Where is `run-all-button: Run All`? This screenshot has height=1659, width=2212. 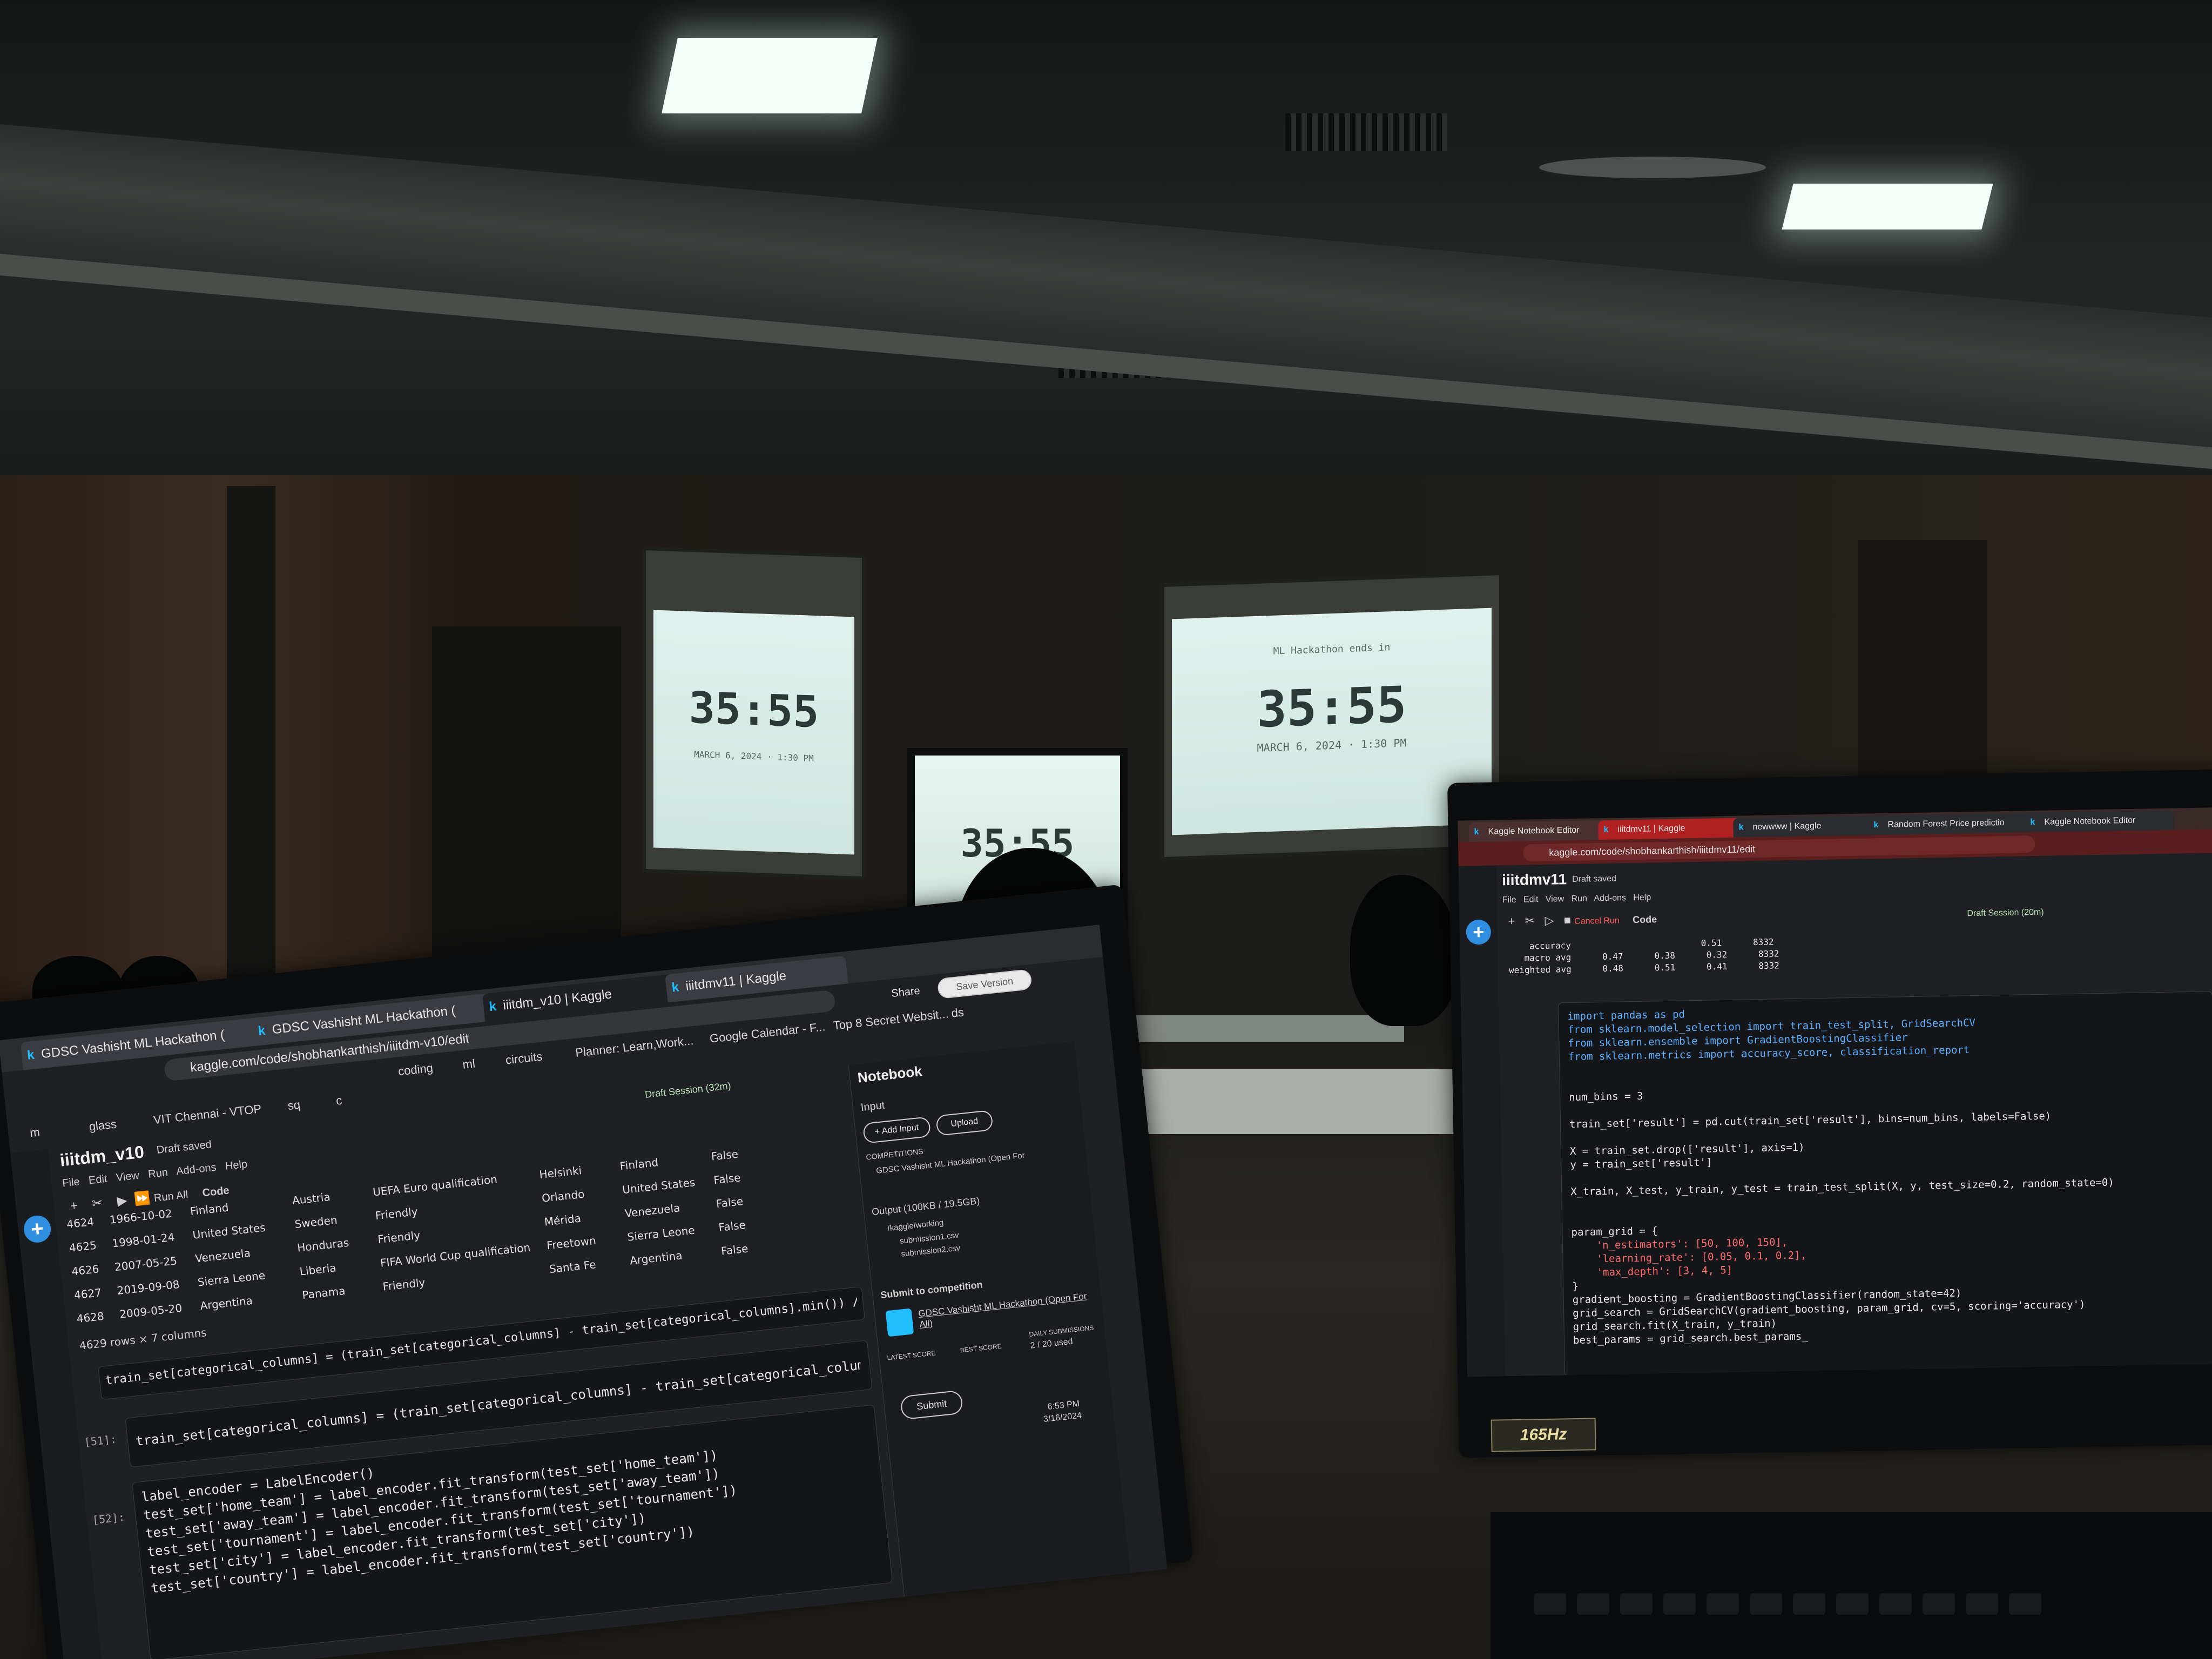 run-all-button: Run All is located at coordinates (170, 1196).